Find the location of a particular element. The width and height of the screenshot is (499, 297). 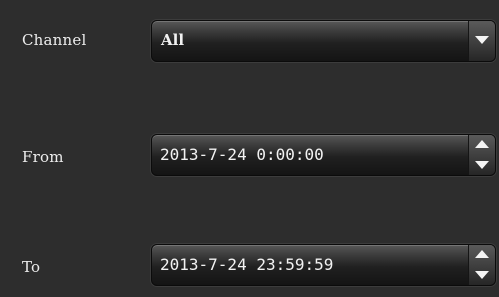

from-decrement-button is located at coordinates (482, 165).